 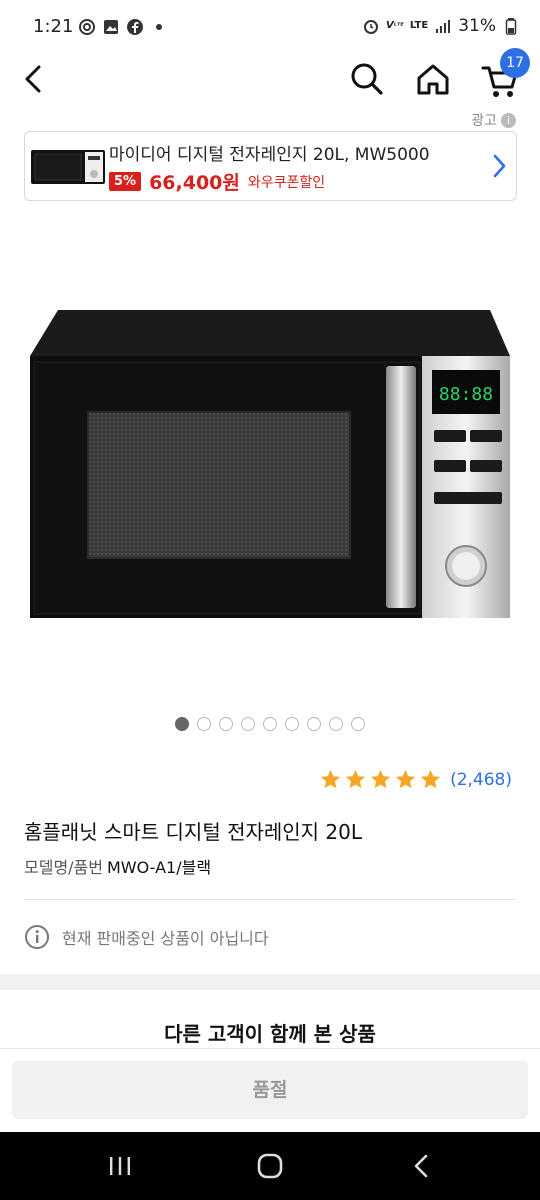 What do you see at coordinates (484, 121) in the screenshot?
I see `ad-label-text: 광고` at bounding box center [484, 121].